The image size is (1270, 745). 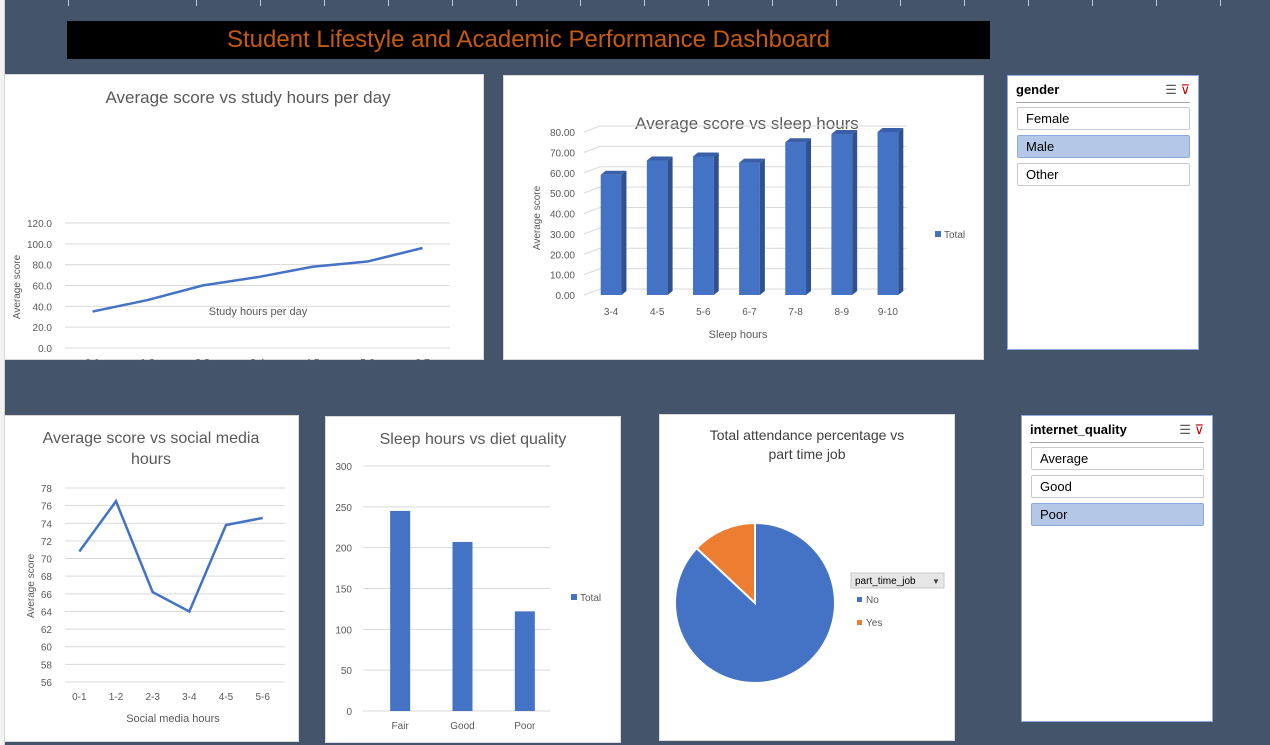 I want to click on gender-slicer-title: gender, so click(x=1038, y=89).